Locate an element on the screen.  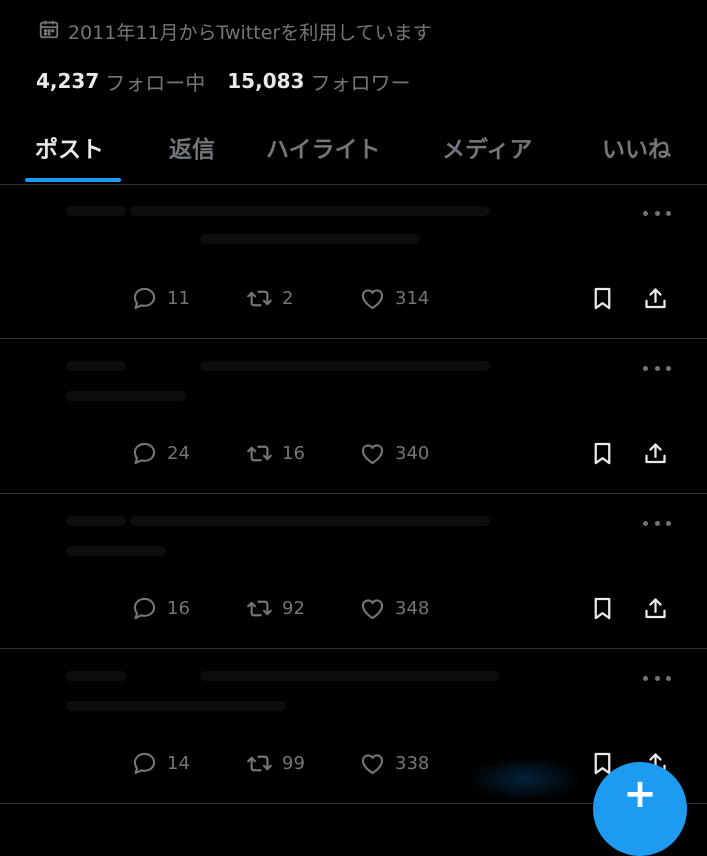
like-count: 340 is located at coordinates (412, 453).